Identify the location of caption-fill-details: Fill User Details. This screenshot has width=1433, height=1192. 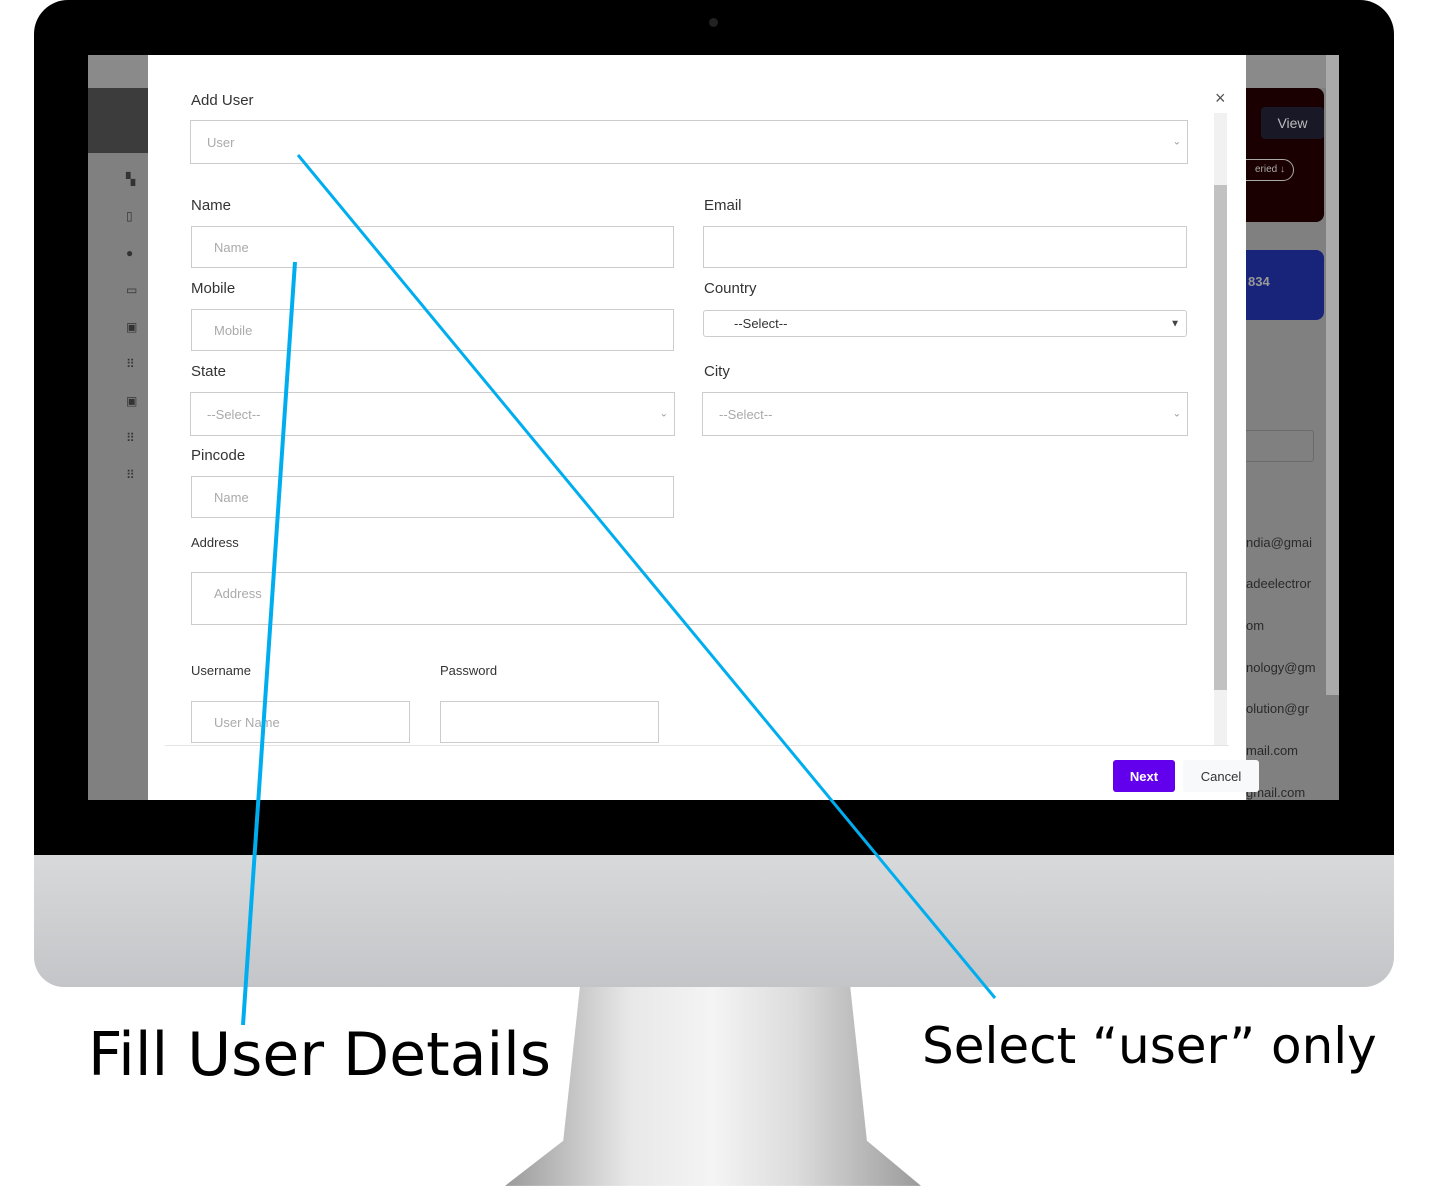
(320, 1055).